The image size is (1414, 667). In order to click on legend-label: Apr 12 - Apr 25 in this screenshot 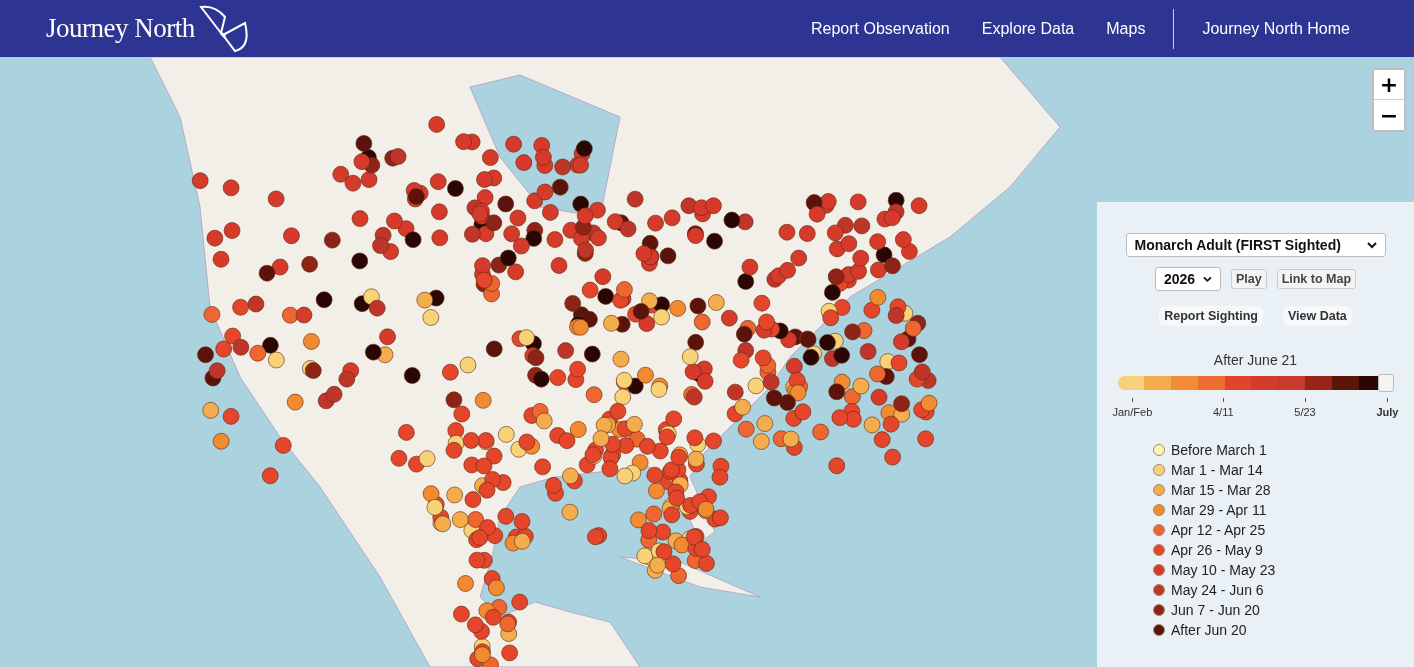, I will do `click(1218, 530)`.